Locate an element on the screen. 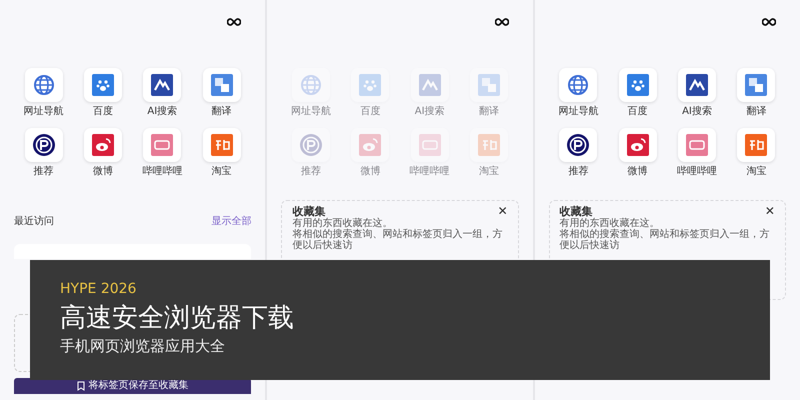 The width and height of the screenshot is (800, 400). bookmark-icon is located at coordinates (80, 386).